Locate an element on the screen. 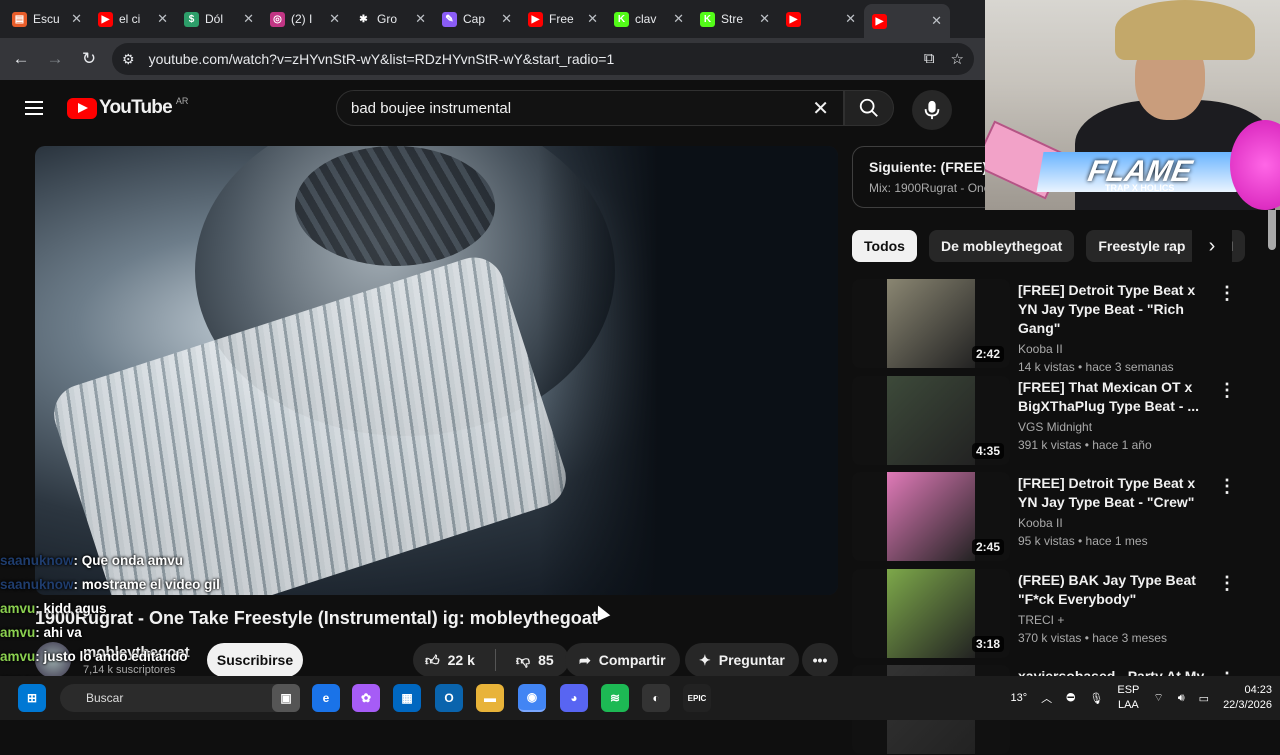 This screenshot has width=1280, height=755. taskbar-search-label: Buscar is located at coordinates (105, 698).